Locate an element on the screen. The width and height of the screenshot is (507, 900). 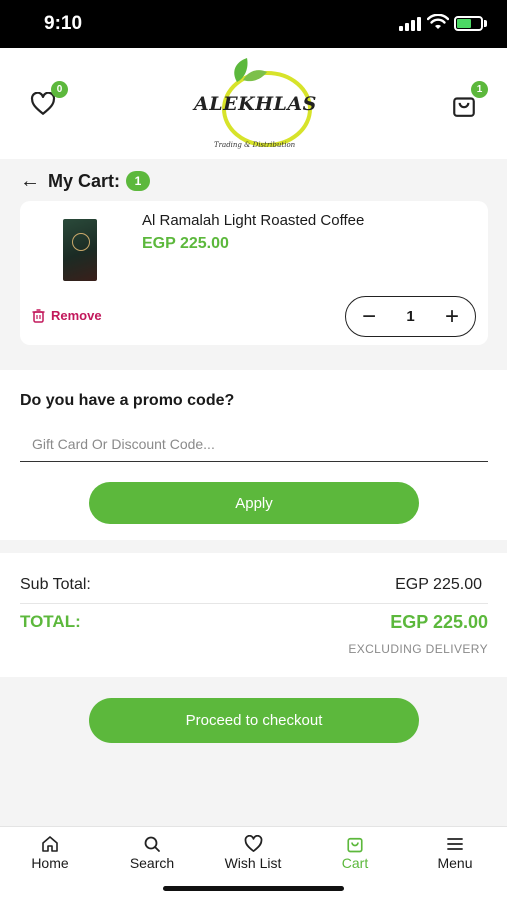
nav-label-menu: Menu is located at coordinates (455, 863).